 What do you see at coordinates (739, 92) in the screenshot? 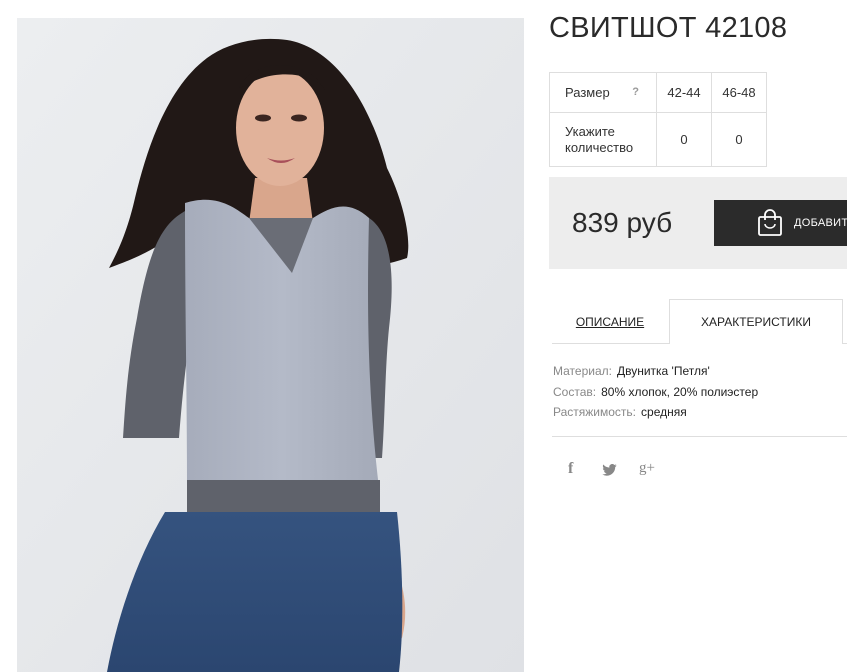
I see `size-option: 46-48` at bounding box center [739, 92].